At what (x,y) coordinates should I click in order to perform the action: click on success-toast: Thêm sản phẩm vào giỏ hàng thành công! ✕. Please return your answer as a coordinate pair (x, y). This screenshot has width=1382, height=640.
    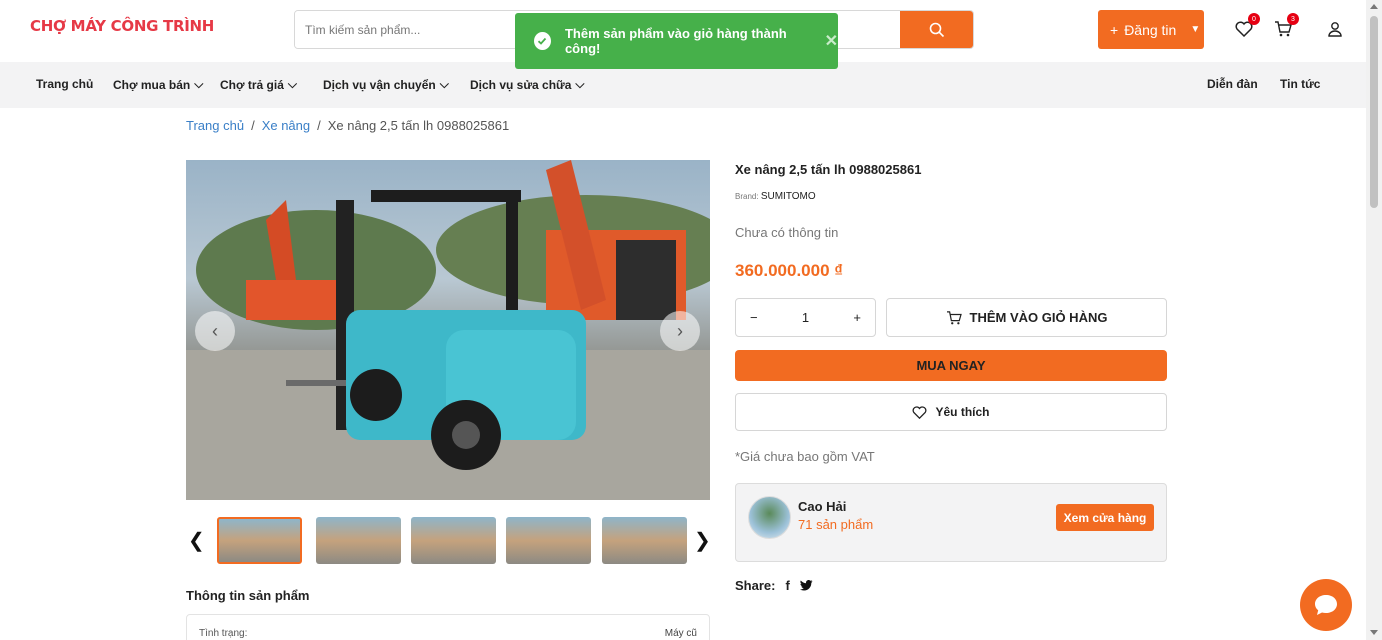
    Looking at the image, I should click on (676, 41).